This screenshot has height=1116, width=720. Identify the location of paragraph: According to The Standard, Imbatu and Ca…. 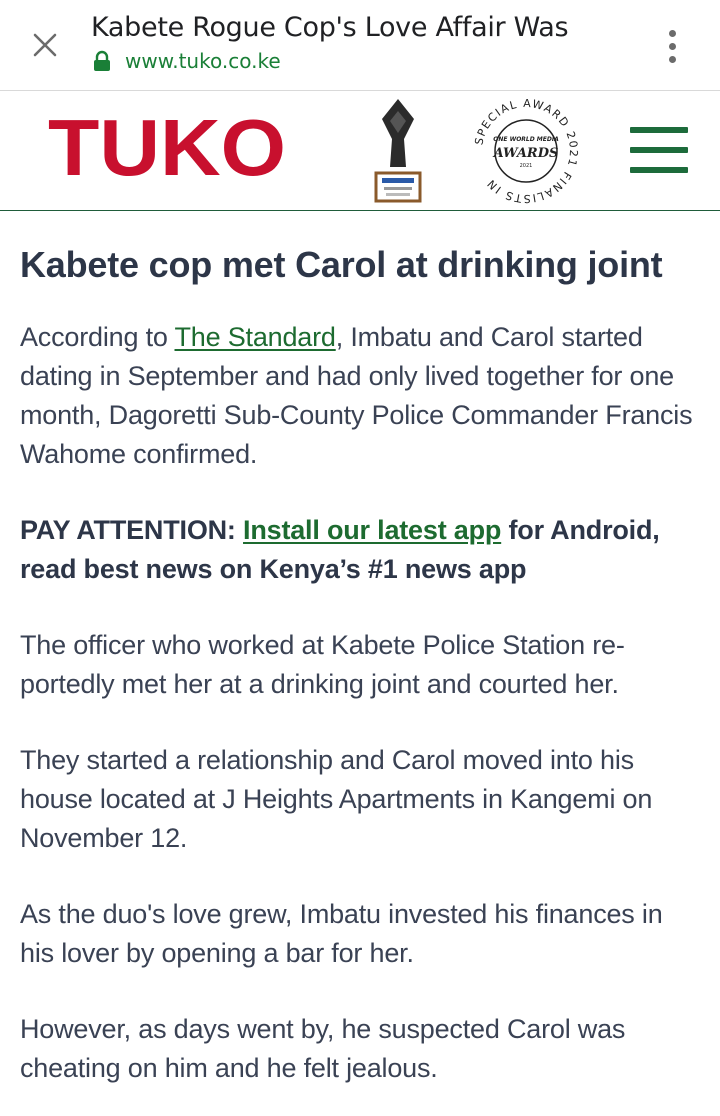
(356, 395).